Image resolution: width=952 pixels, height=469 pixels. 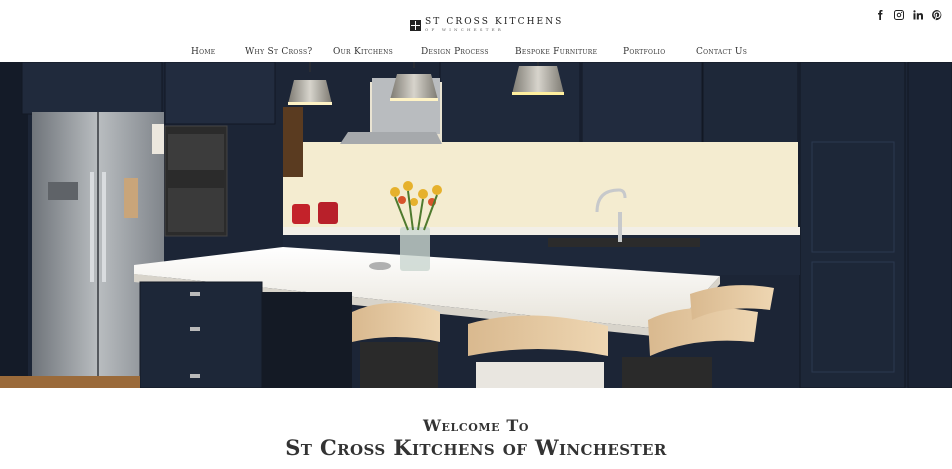 I want to click on linkedin-icon, so click(x=917, y=15).